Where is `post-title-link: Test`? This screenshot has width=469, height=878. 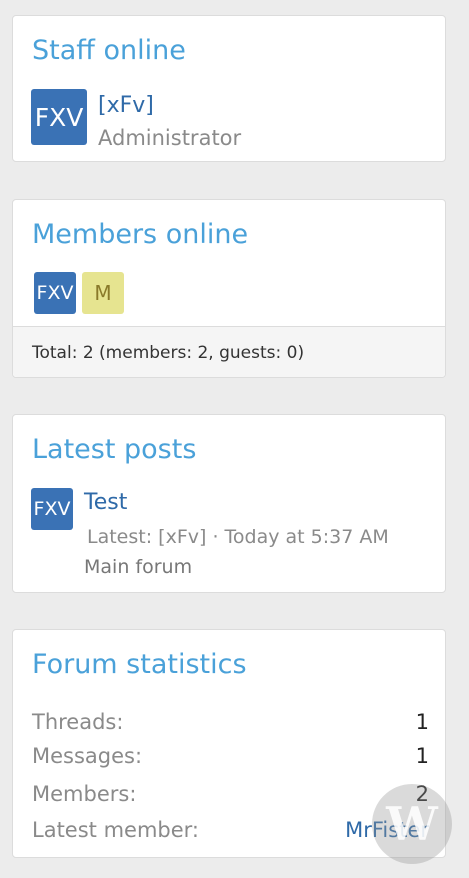 post-title-link: Test is located at coordinates (105, 502).